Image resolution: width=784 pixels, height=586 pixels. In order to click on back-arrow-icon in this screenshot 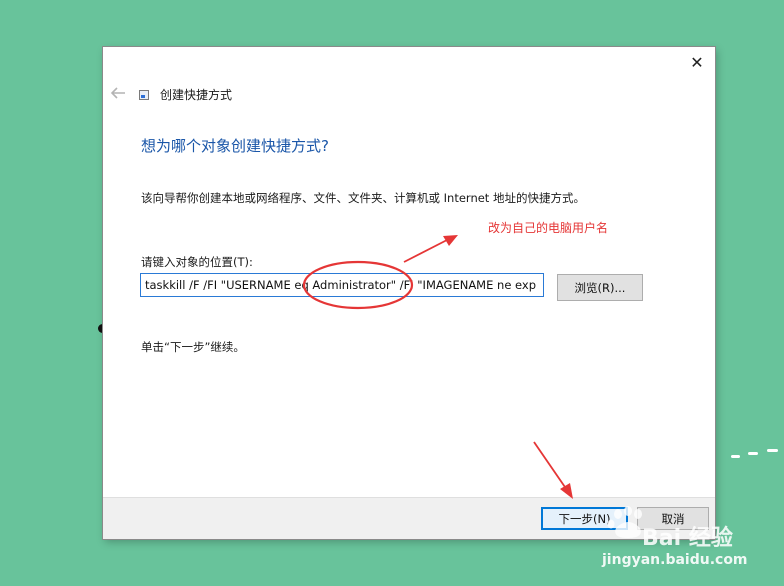, I will do `click(118, 93)`.